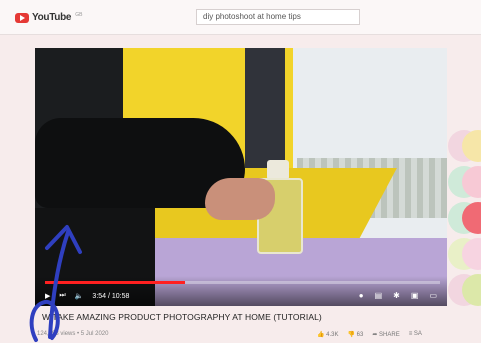 This screenshot has width=481, height=343. I want to click on top-bar: YouTube GB diy photoshoot at home tips, so click(240, 17).